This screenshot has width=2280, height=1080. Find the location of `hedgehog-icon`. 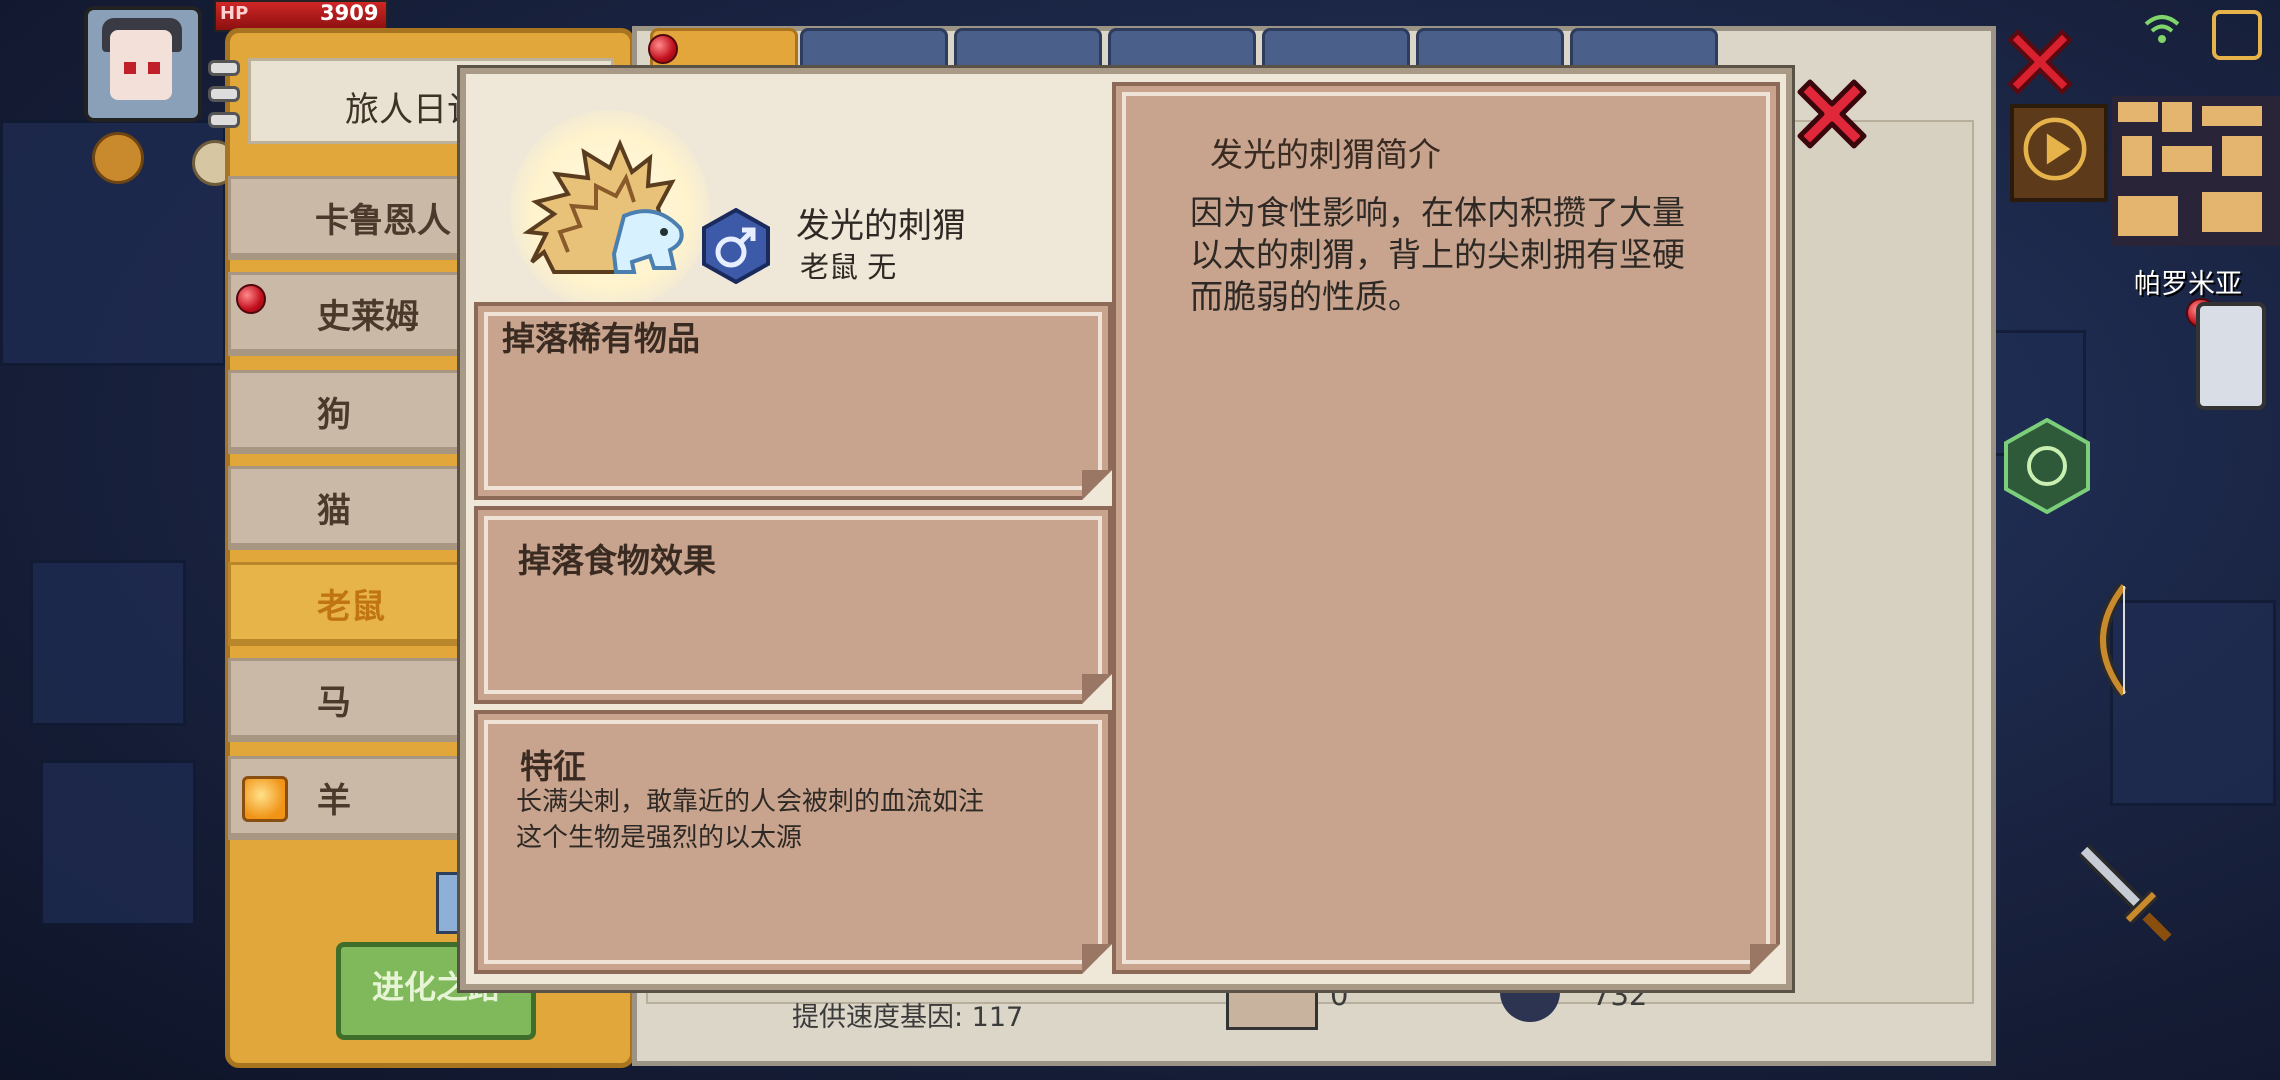

hedgehog-icon is located at coordinates (603, 206).